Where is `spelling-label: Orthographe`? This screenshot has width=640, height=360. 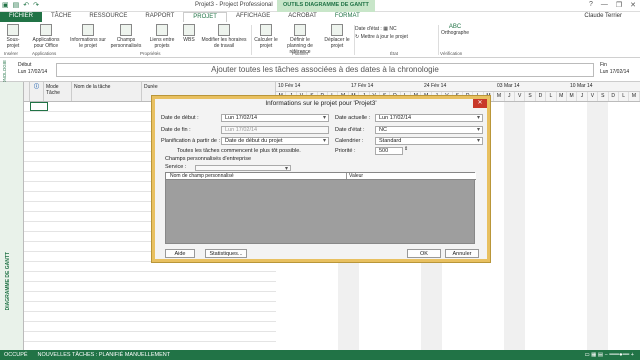 spelling-label: Orthographe is located at coordinates (455, 33).